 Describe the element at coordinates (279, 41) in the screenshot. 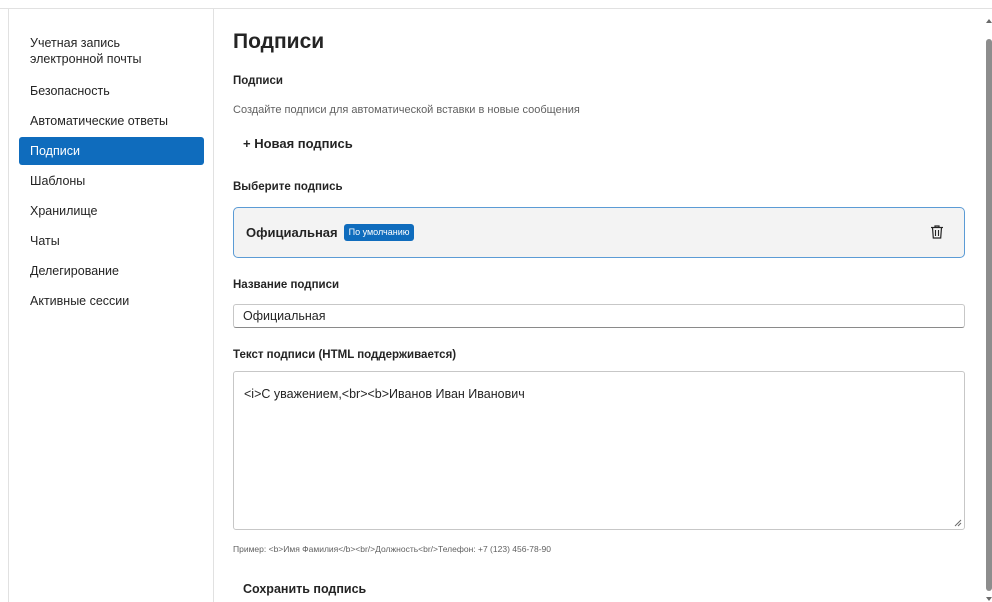

I see `page-title: Подписи` at that location.